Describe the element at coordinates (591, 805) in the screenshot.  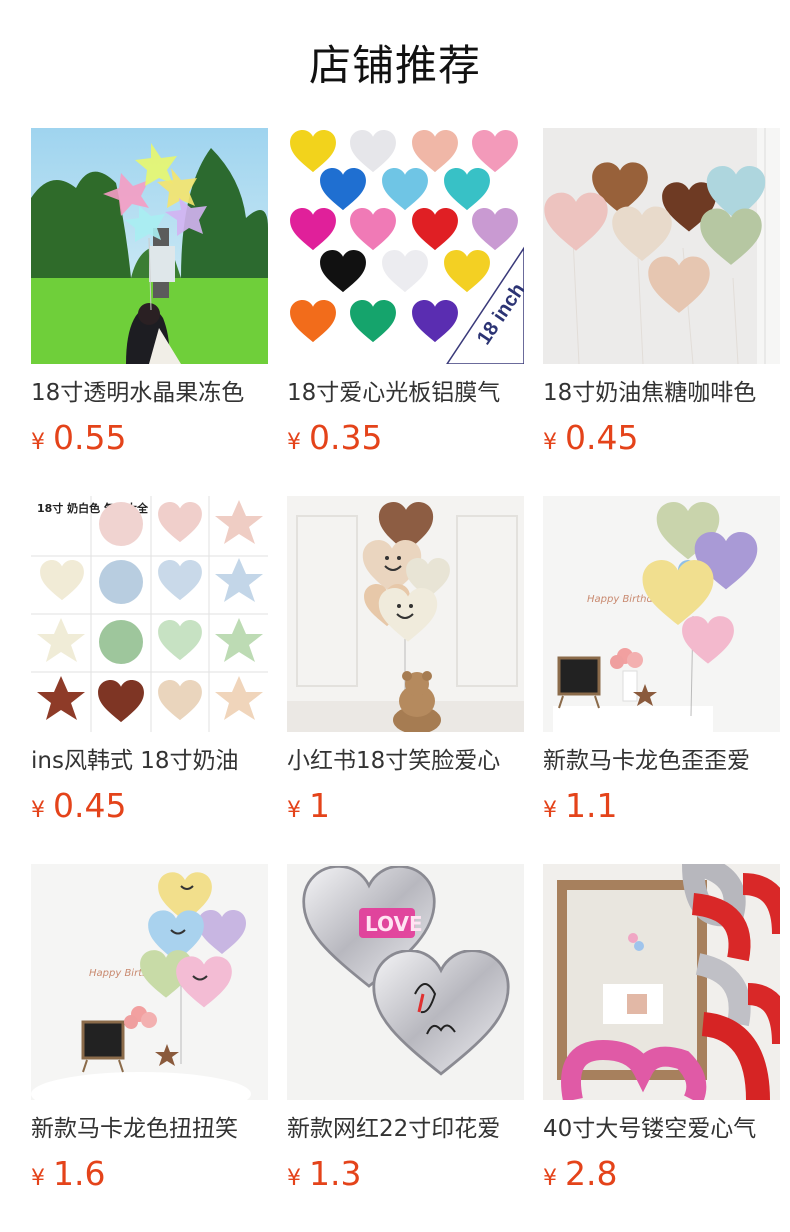
I see `price-value: 1.1` at that location.